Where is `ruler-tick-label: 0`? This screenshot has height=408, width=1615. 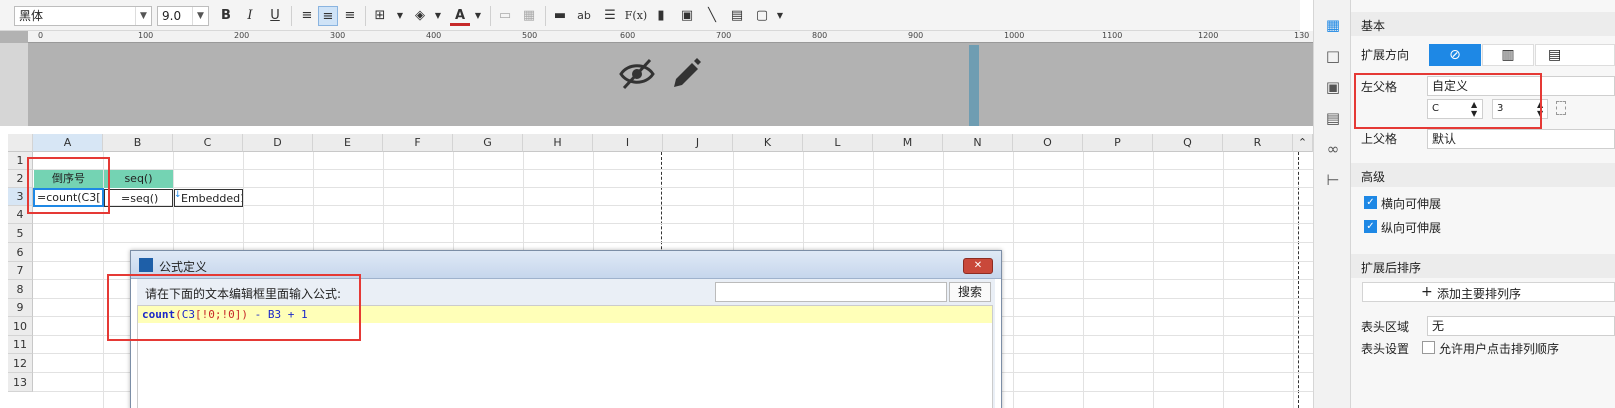
ruler-tick-label: 0 is located at coordinates (41, 35).